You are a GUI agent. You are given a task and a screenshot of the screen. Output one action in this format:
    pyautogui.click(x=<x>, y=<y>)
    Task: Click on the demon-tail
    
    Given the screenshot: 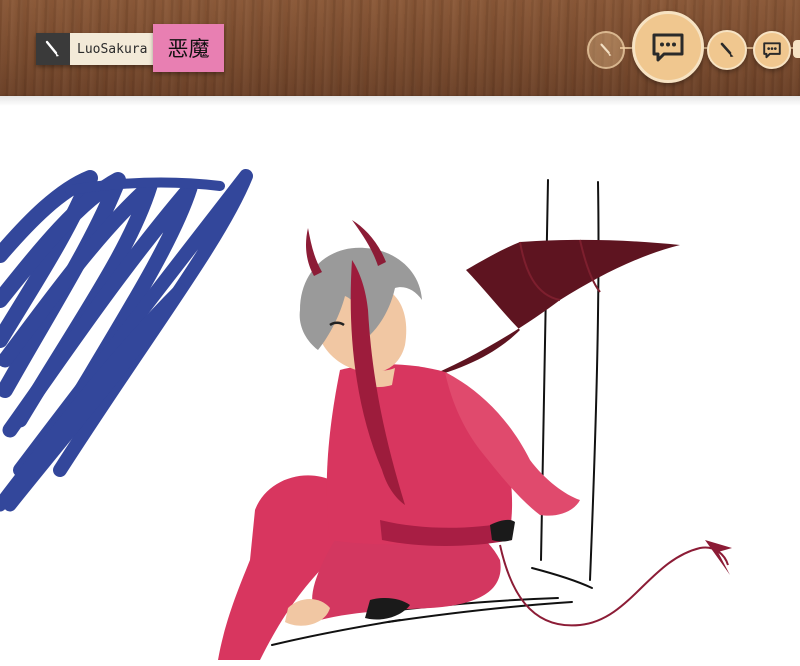 What is the action you would take?
    pyautogui.click(x=614, y=585)
    